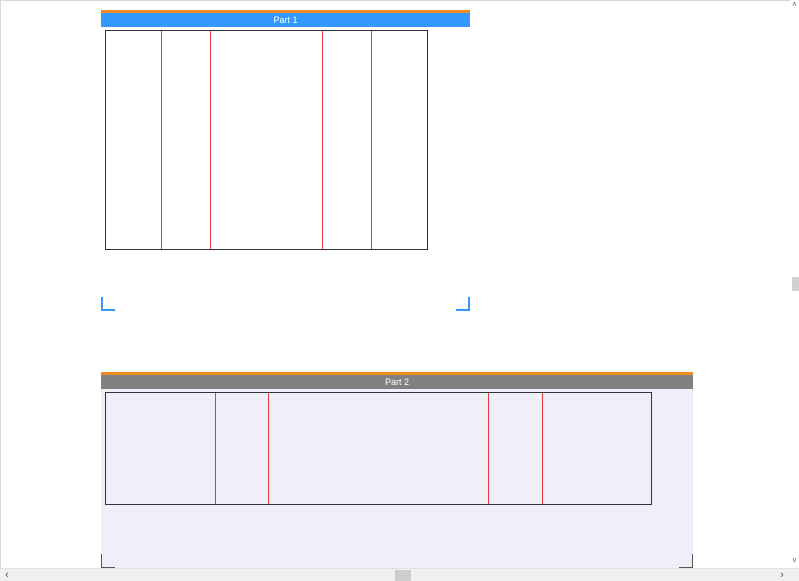 This screenshot has height=581, width=799. What do you see at coordinates (7, 575) in the screenshot?
I see `scroll-left-icon: ‹` at bounding box center [7, 575].